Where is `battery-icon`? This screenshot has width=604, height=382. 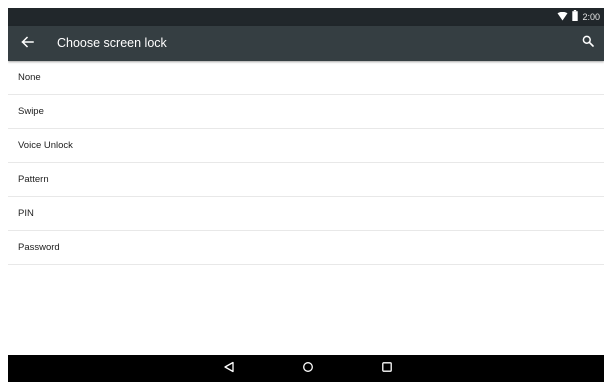
battery-icon is located at coordinates (575, 17).